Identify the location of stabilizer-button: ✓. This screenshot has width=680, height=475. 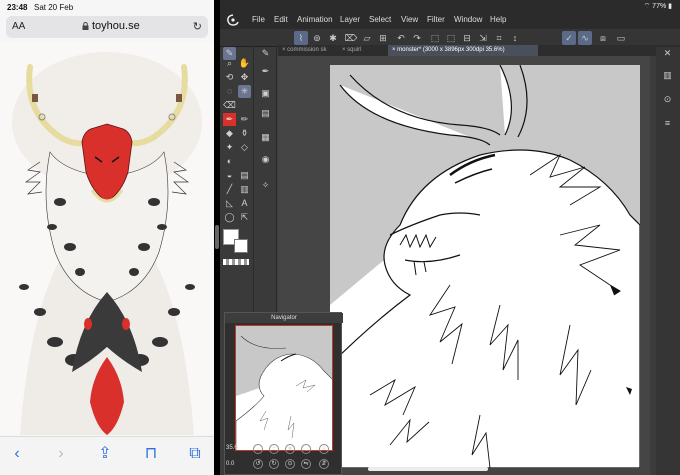
(569, 38).